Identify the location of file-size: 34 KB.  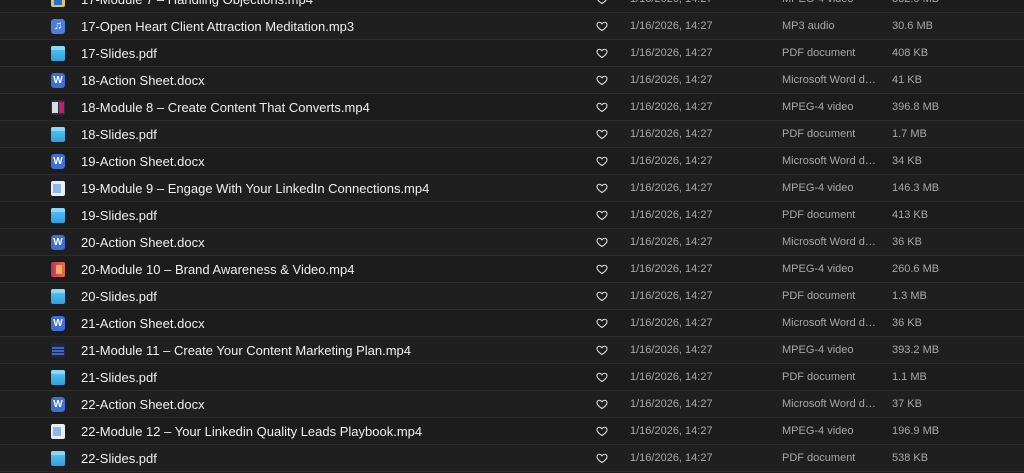
(907, 161).